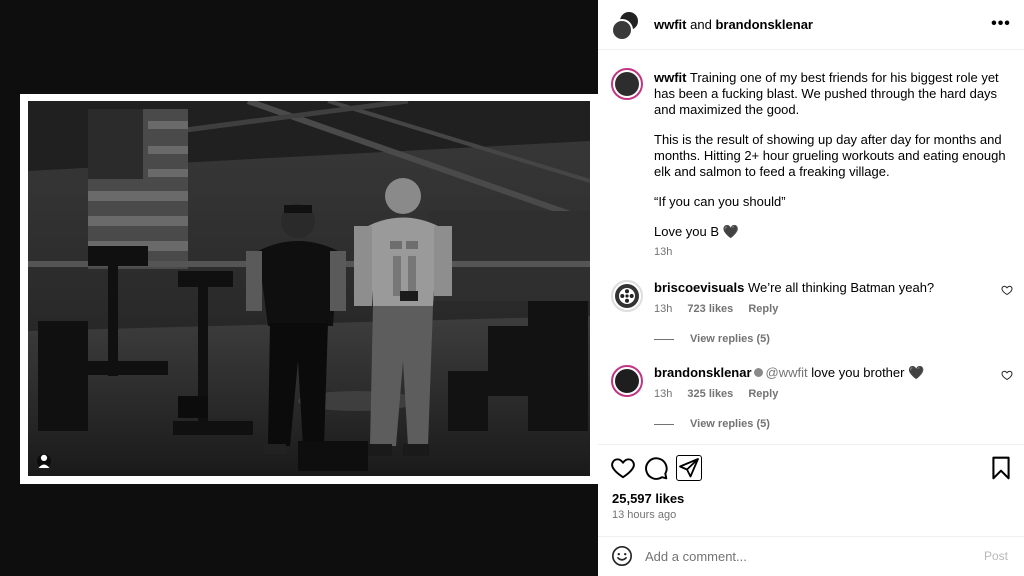 The image size is (1024, 576). I want to click on bookmark-icon, so click(1001, 468).